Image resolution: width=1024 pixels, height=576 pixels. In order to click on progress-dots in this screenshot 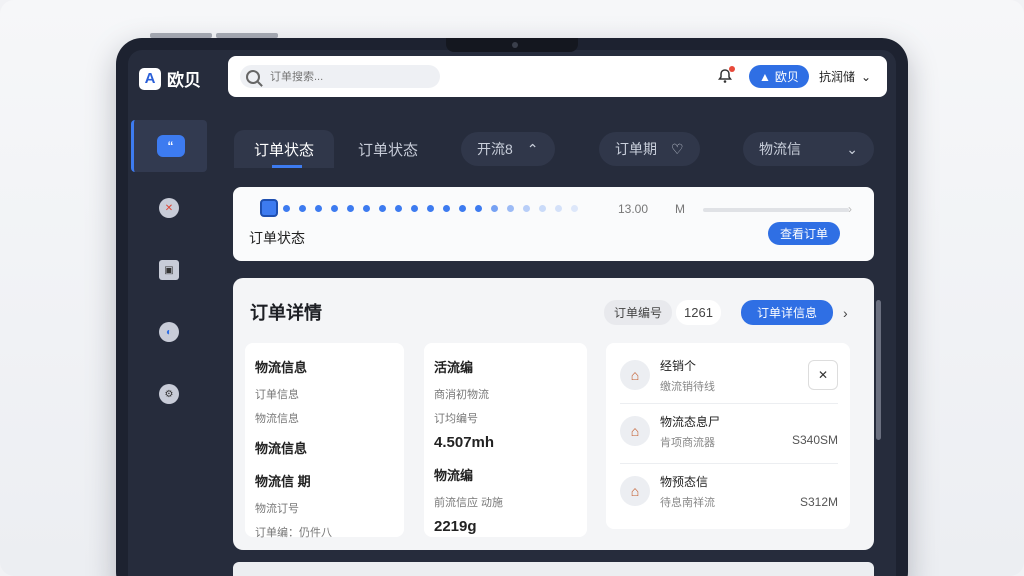, I will do `click(430, 208)`.